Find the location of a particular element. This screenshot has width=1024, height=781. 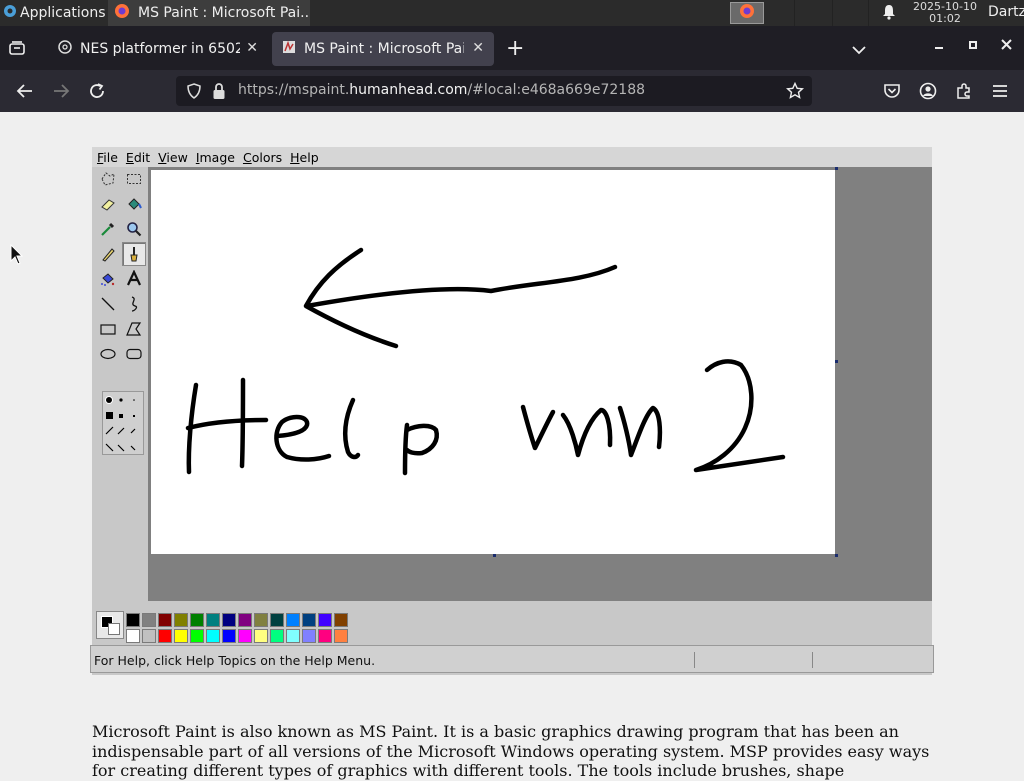

tray-firefox-button is located at coordinates (747, 13).